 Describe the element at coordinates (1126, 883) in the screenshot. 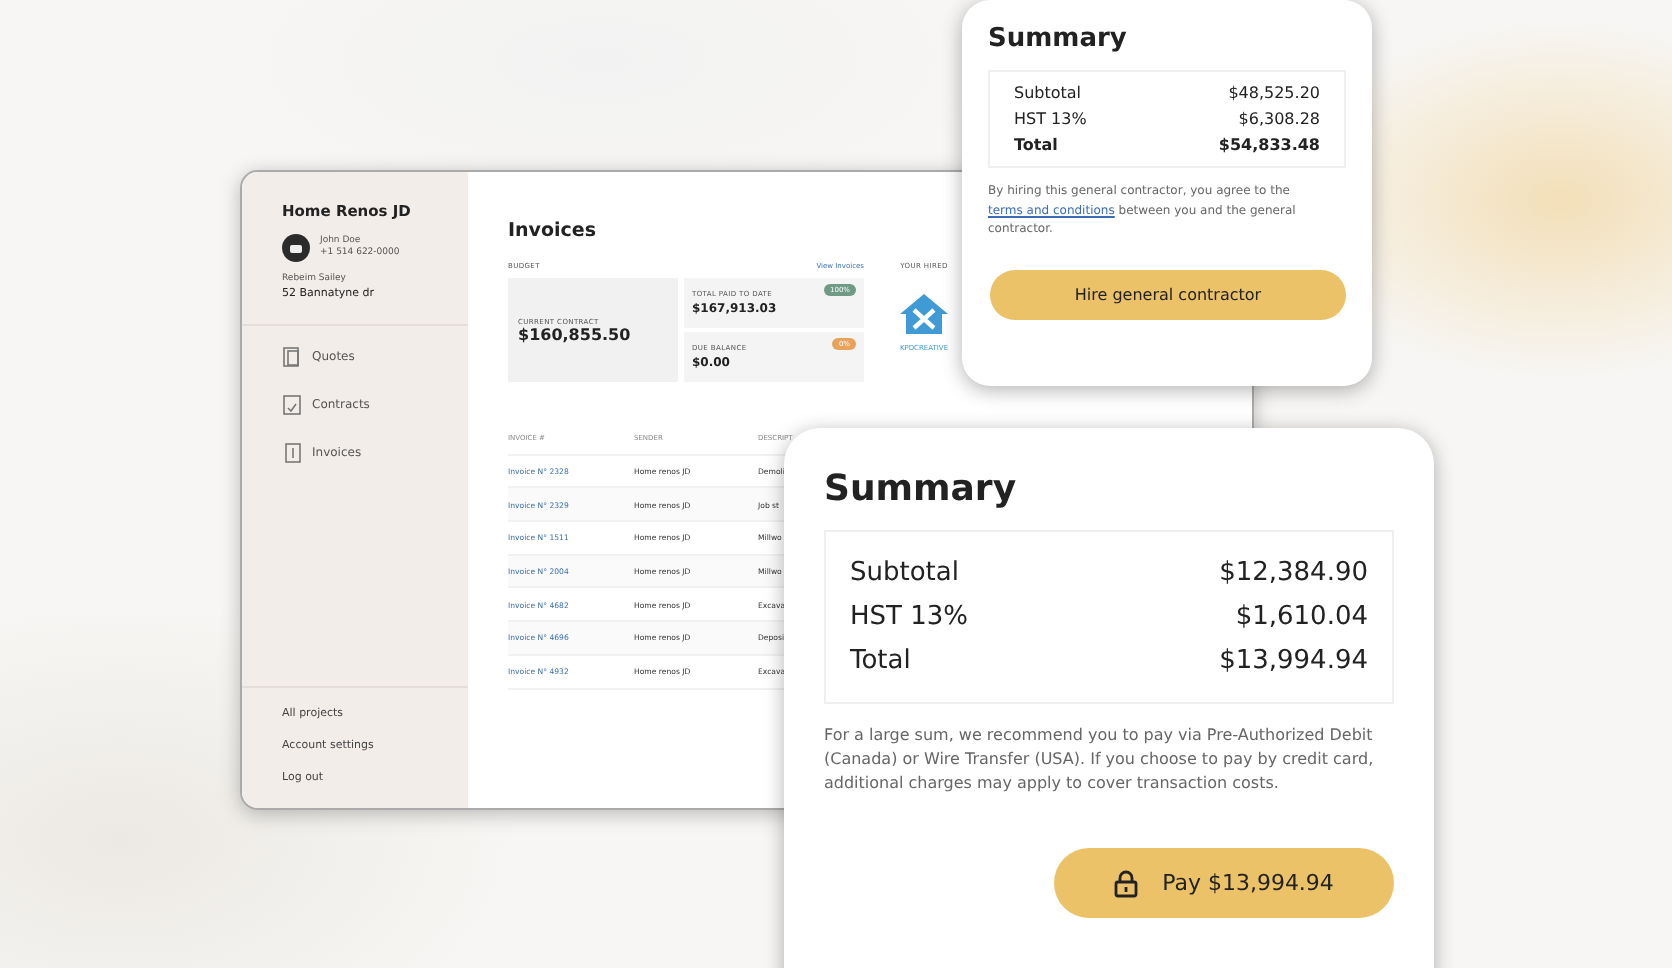

I see `lock-icon` at that location.